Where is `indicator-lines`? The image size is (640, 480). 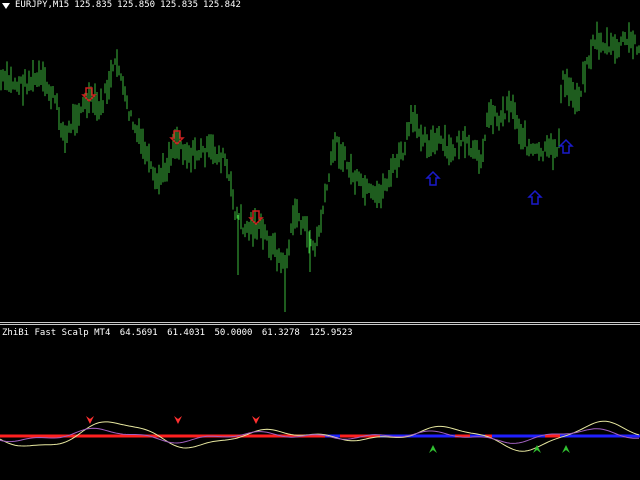 indicator-lines is located at coordinates (320, 434).